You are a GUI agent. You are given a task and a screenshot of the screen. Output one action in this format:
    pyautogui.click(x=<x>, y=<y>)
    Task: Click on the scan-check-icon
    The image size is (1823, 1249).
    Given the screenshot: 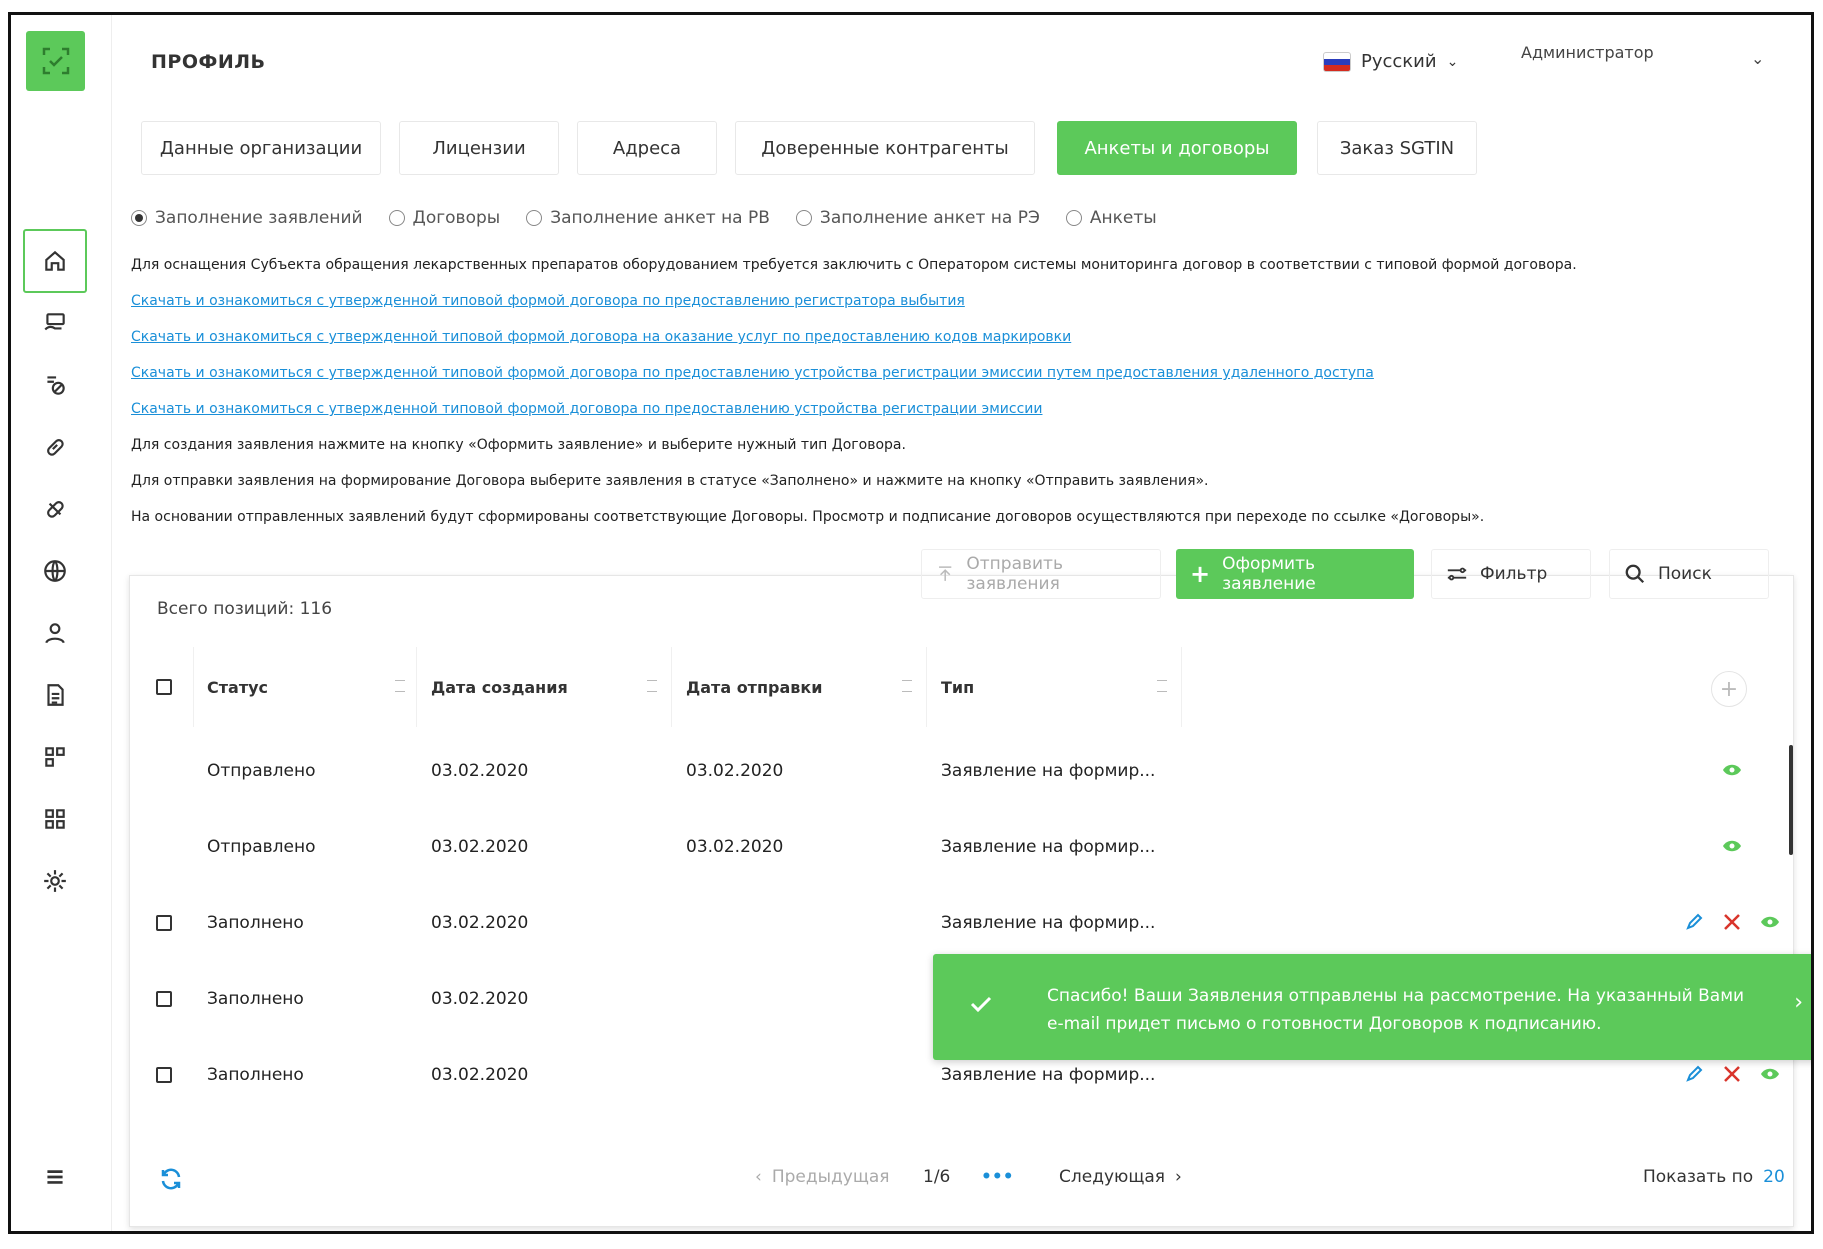 What is the action you would take?
    pyautogui.click(x=55, y=61)
    